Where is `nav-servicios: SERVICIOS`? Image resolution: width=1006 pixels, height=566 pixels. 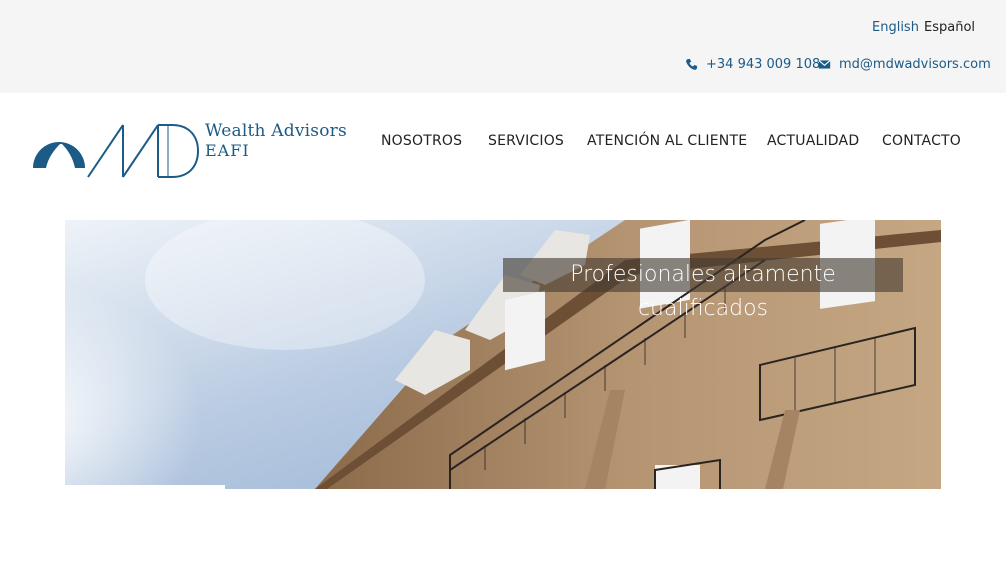 nav-servicios: SERVICIOS is located at coordinates (526, 141).